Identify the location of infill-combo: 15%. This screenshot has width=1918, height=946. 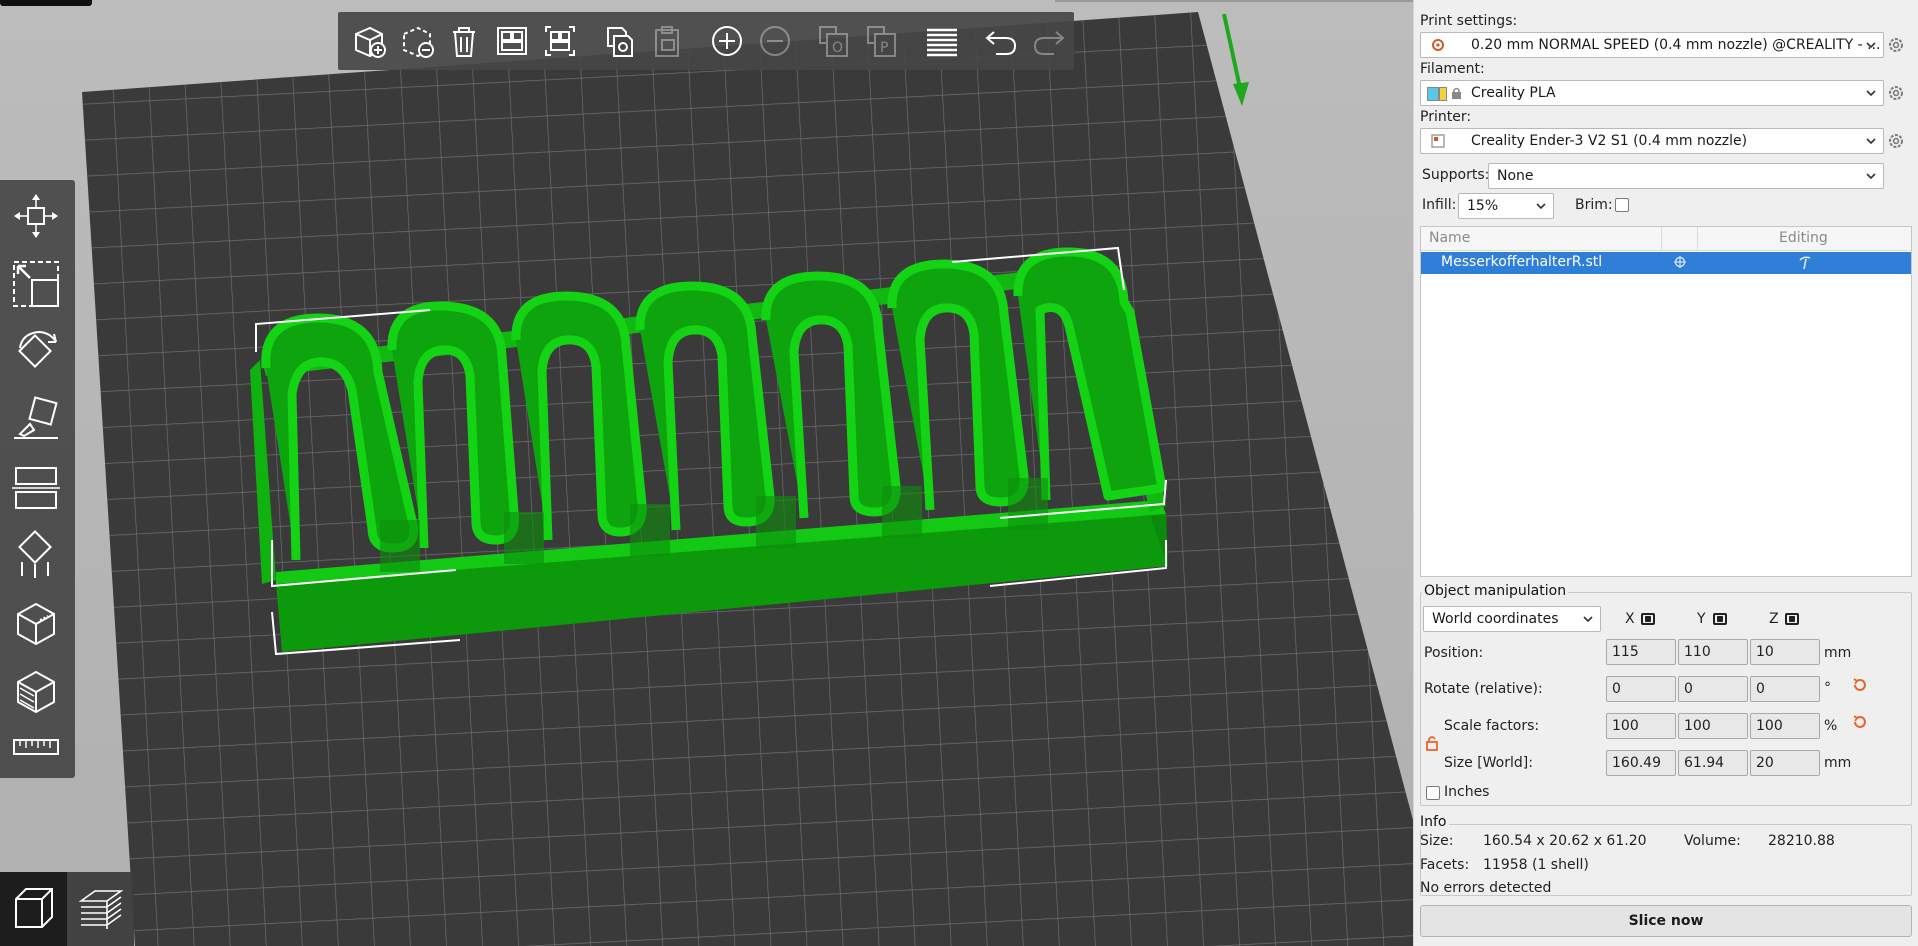
(1506, 206).